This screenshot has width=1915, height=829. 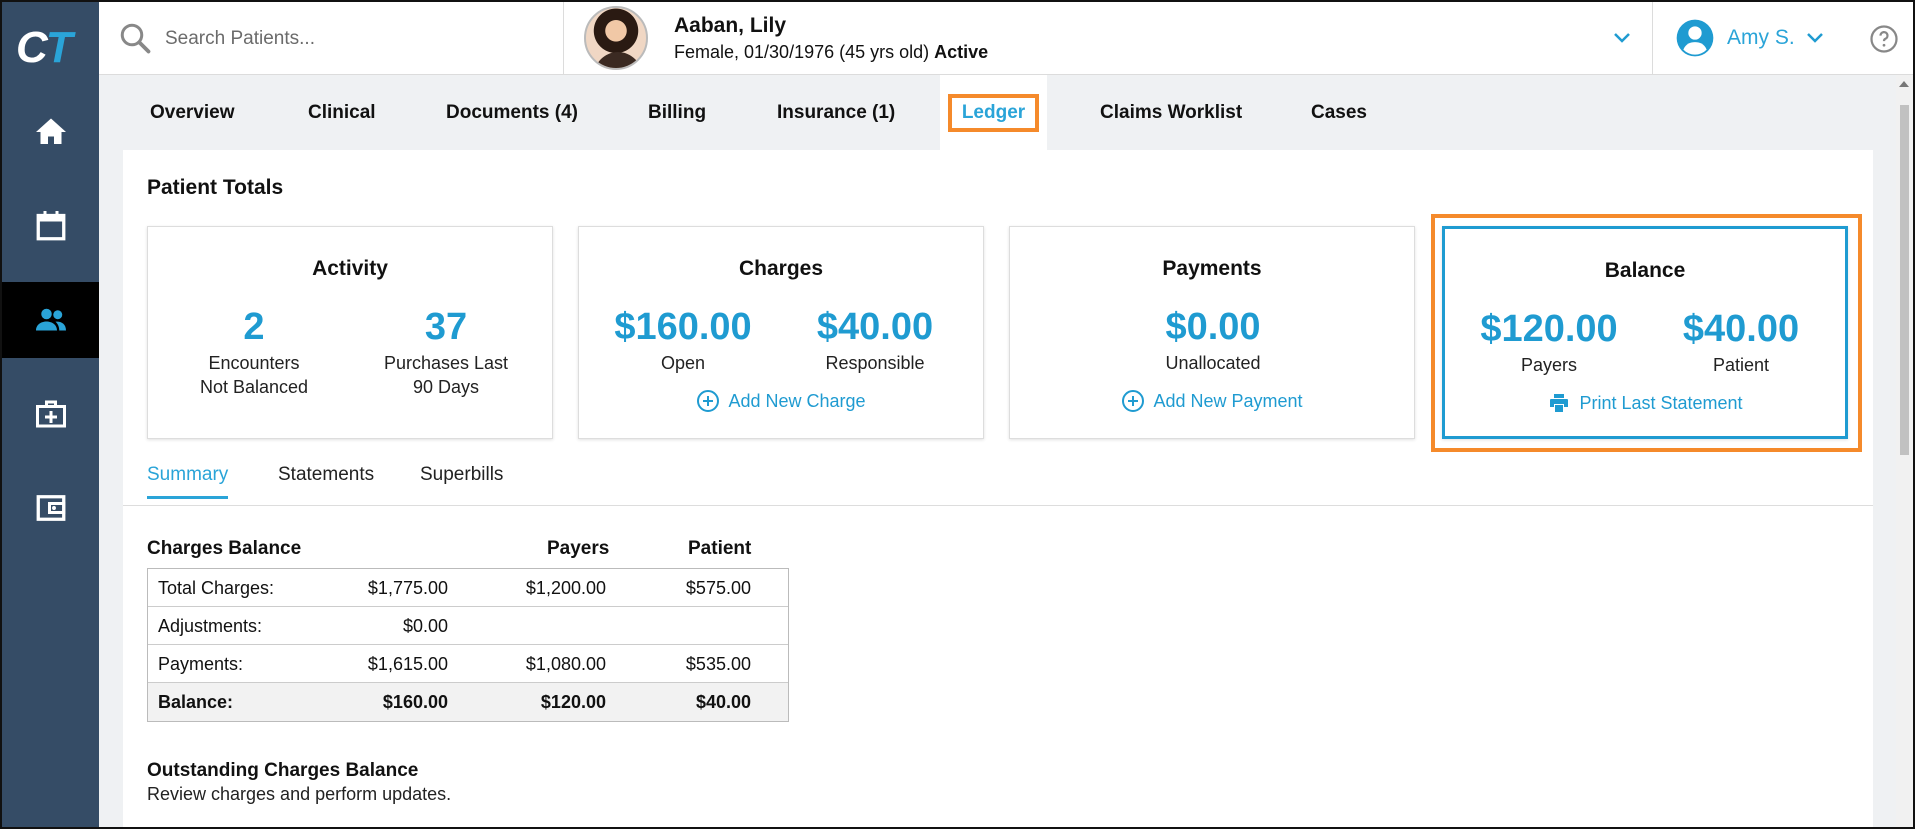 I want to click on app-logo: CT, so click(x=49, y=48).